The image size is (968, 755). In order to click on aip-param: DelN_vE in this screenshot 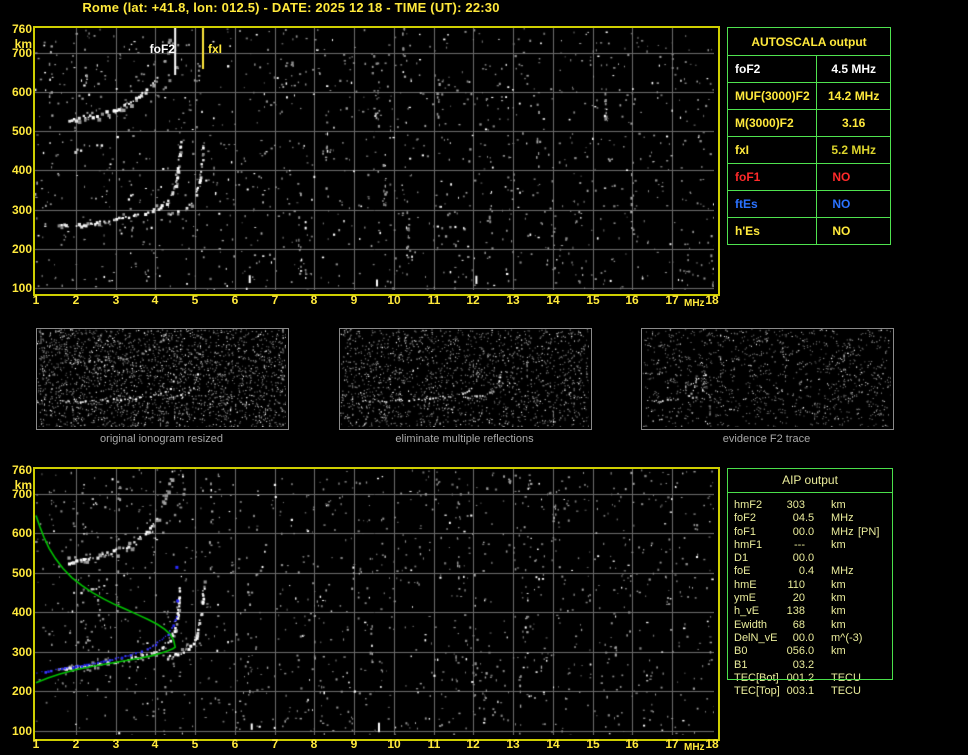, I will do `click(756, 637)`.